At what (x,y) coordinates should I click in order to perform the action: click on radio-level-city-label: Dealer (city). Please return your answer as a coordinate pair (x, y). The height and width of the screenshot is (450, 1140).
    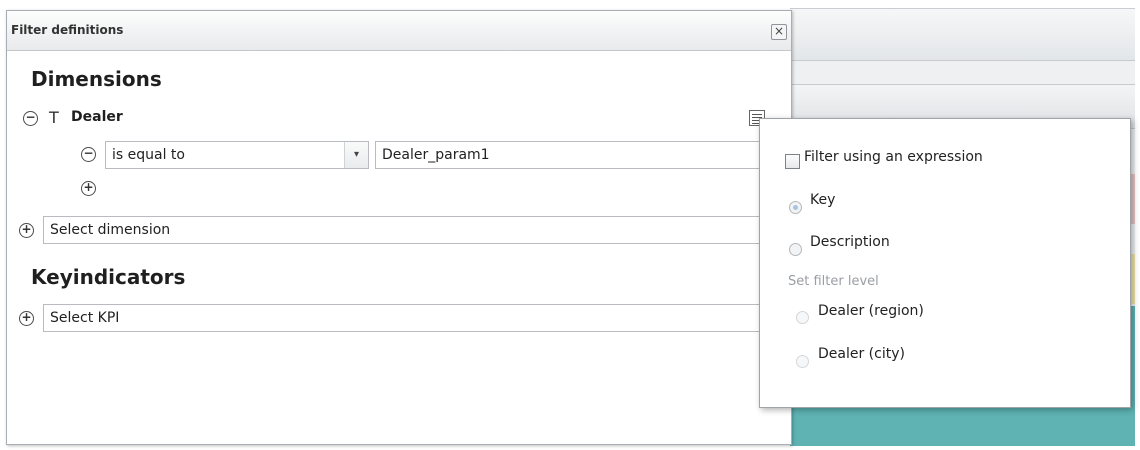
    Looking at the image, I should click on (861, 354).